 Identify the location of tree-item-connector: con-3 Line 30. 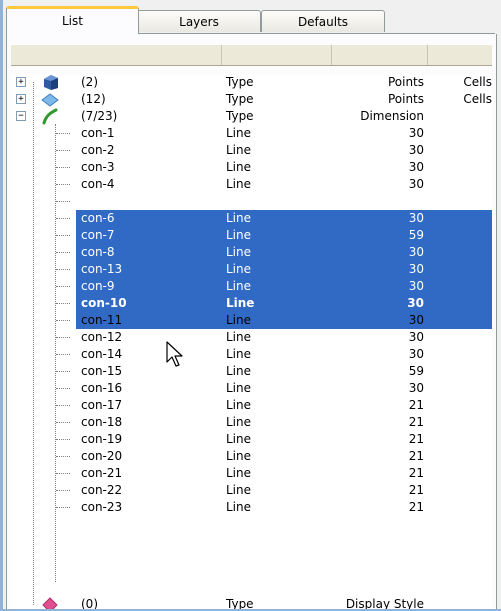
(251, 167).